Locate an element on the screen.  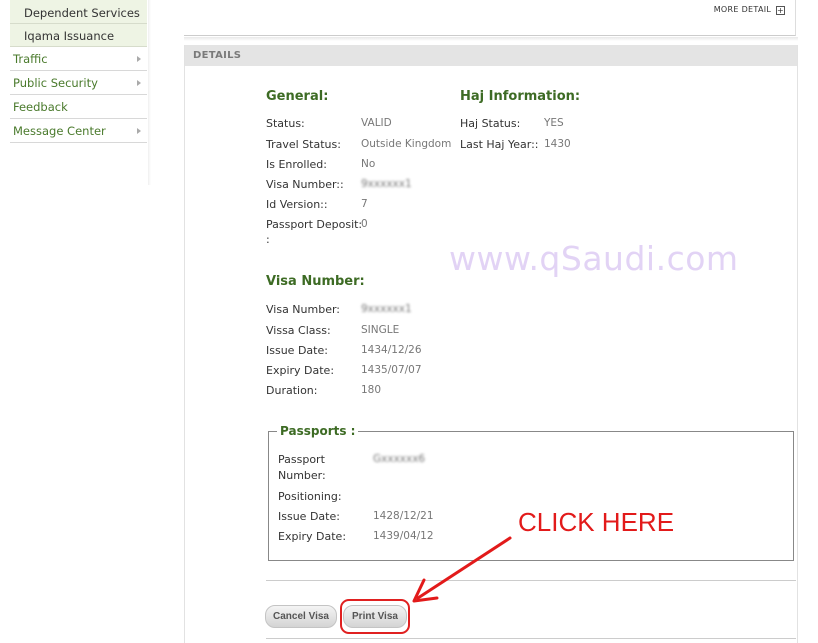
passport-number-value: Gxxxxxx6 is located at coordinates (399, 459).